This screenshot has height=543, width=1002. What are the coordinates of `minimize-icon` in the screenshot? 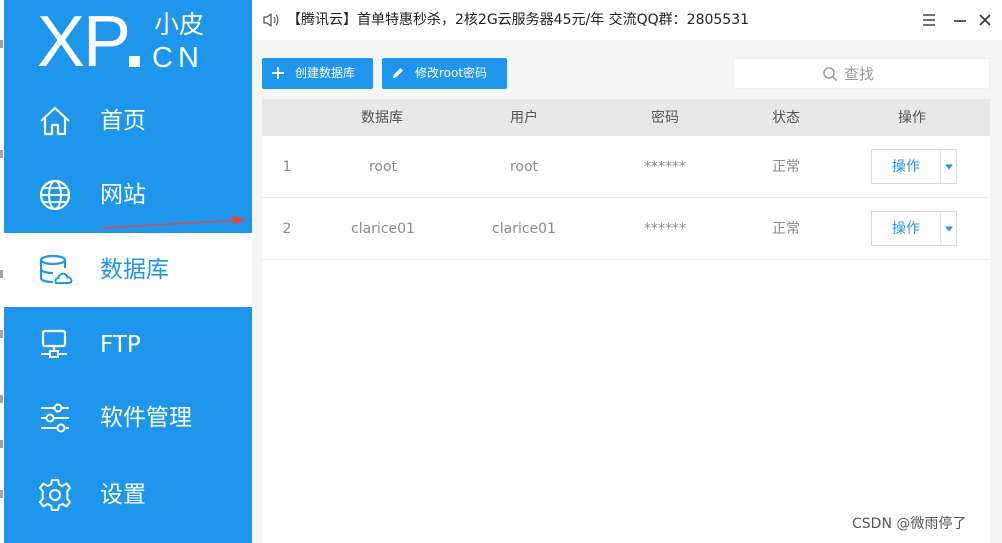 It's located at (960, 20).